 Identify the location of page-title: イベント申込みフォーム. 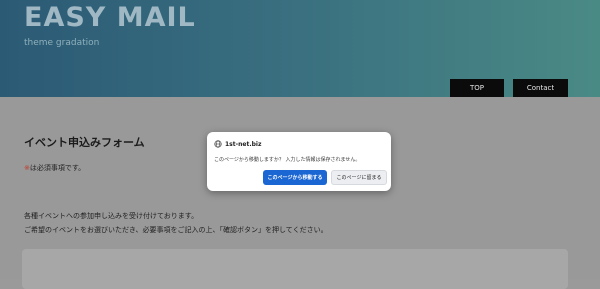
(84, 142).